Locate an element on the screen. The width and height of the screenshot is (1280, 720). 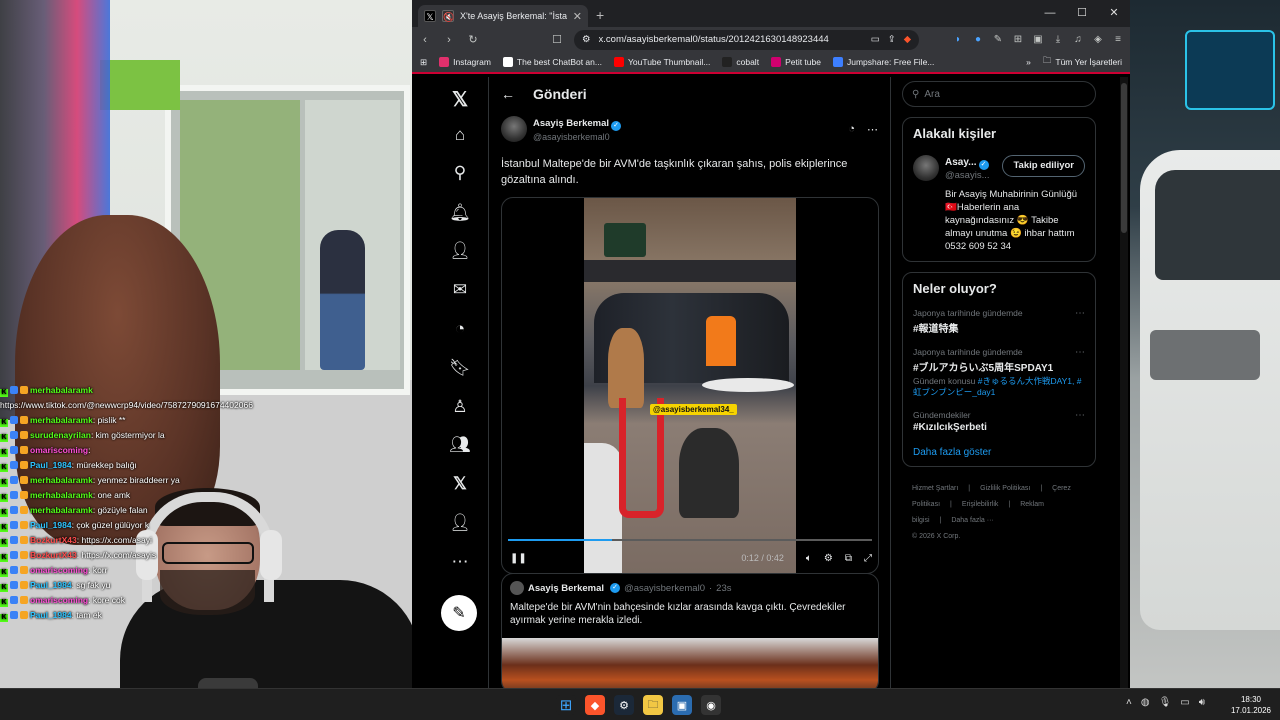
pen-icon: ✎ is located at coordinates (998, 39).